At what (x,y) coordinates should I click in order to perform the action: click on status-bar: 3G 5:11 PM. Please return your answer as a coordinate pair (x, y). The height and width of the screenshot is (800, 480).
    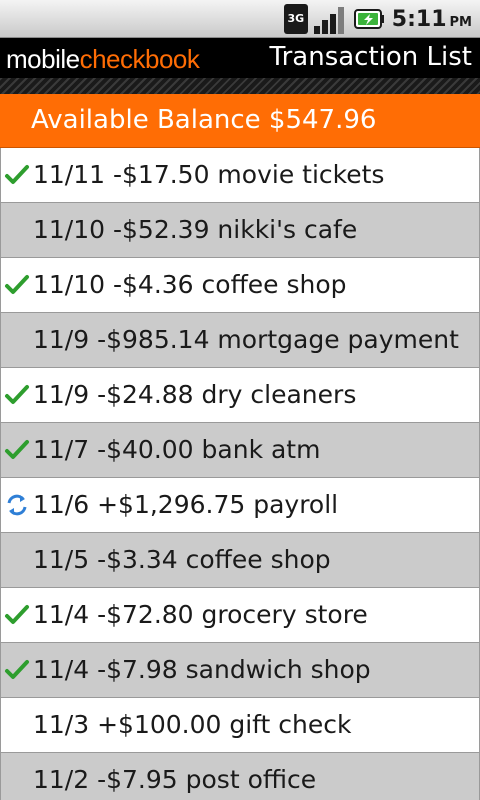
    Looking at the image, I should click on (240, 19).